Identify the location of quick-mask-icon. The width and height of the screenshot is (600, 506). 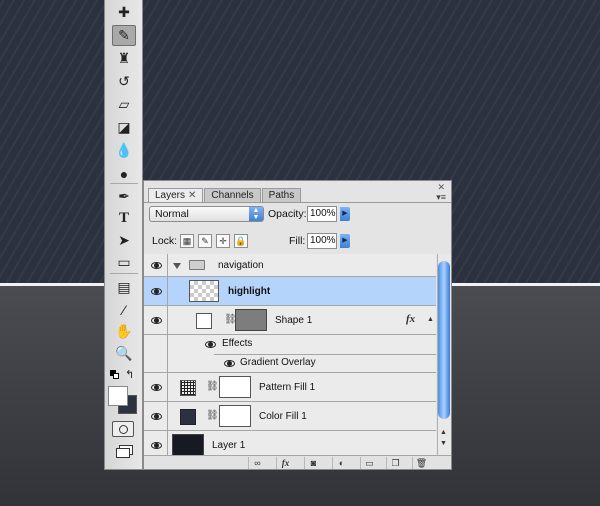
(123, 429).